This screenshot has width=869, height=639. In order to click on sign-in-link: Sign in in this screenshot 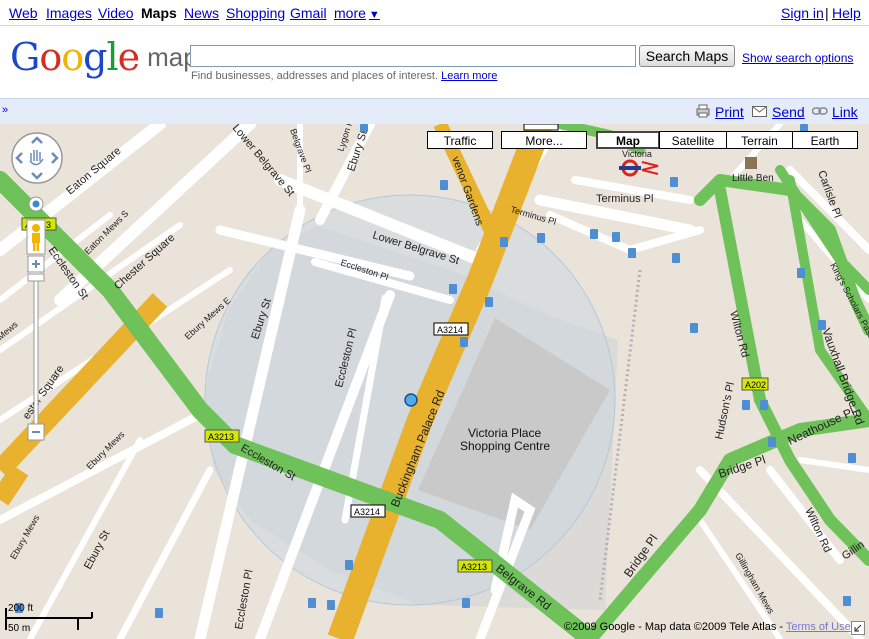, I will do `click(802, 13)`.